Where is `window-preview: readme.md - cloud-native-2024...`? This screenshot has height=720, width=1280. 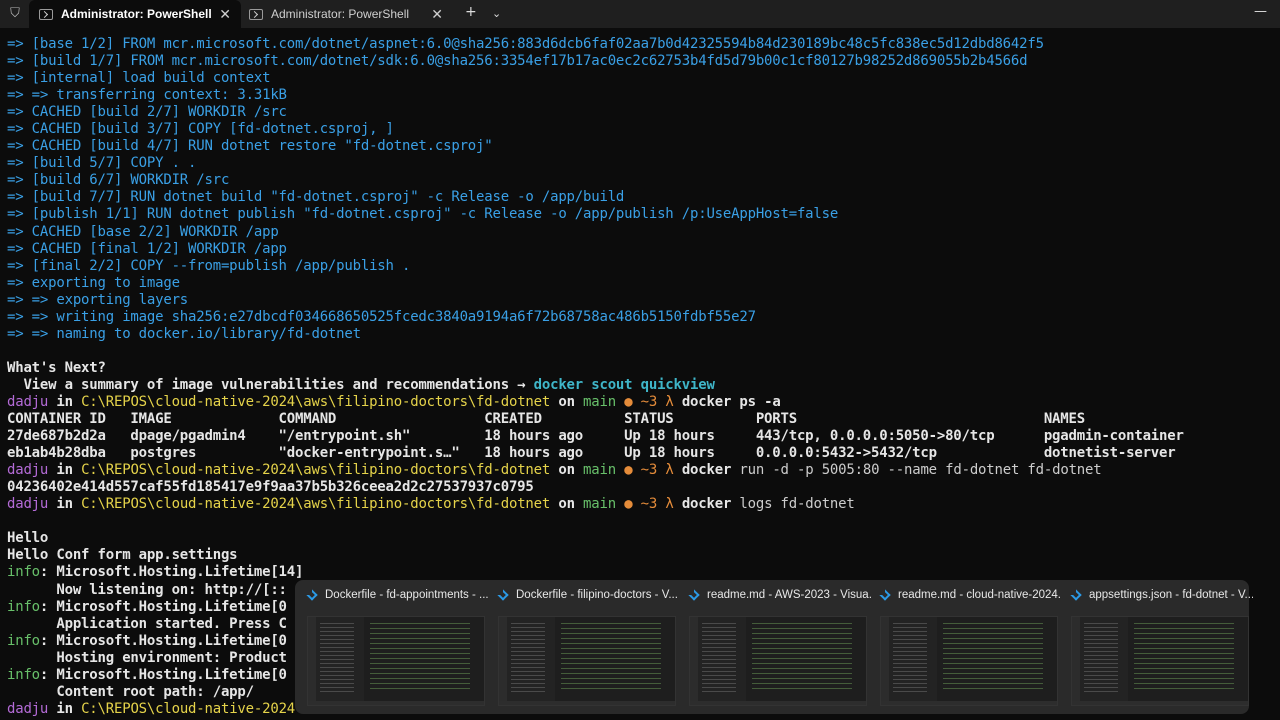
window-preview: readme.md - cloud-native-2024... is located at coordinates (969, 646).